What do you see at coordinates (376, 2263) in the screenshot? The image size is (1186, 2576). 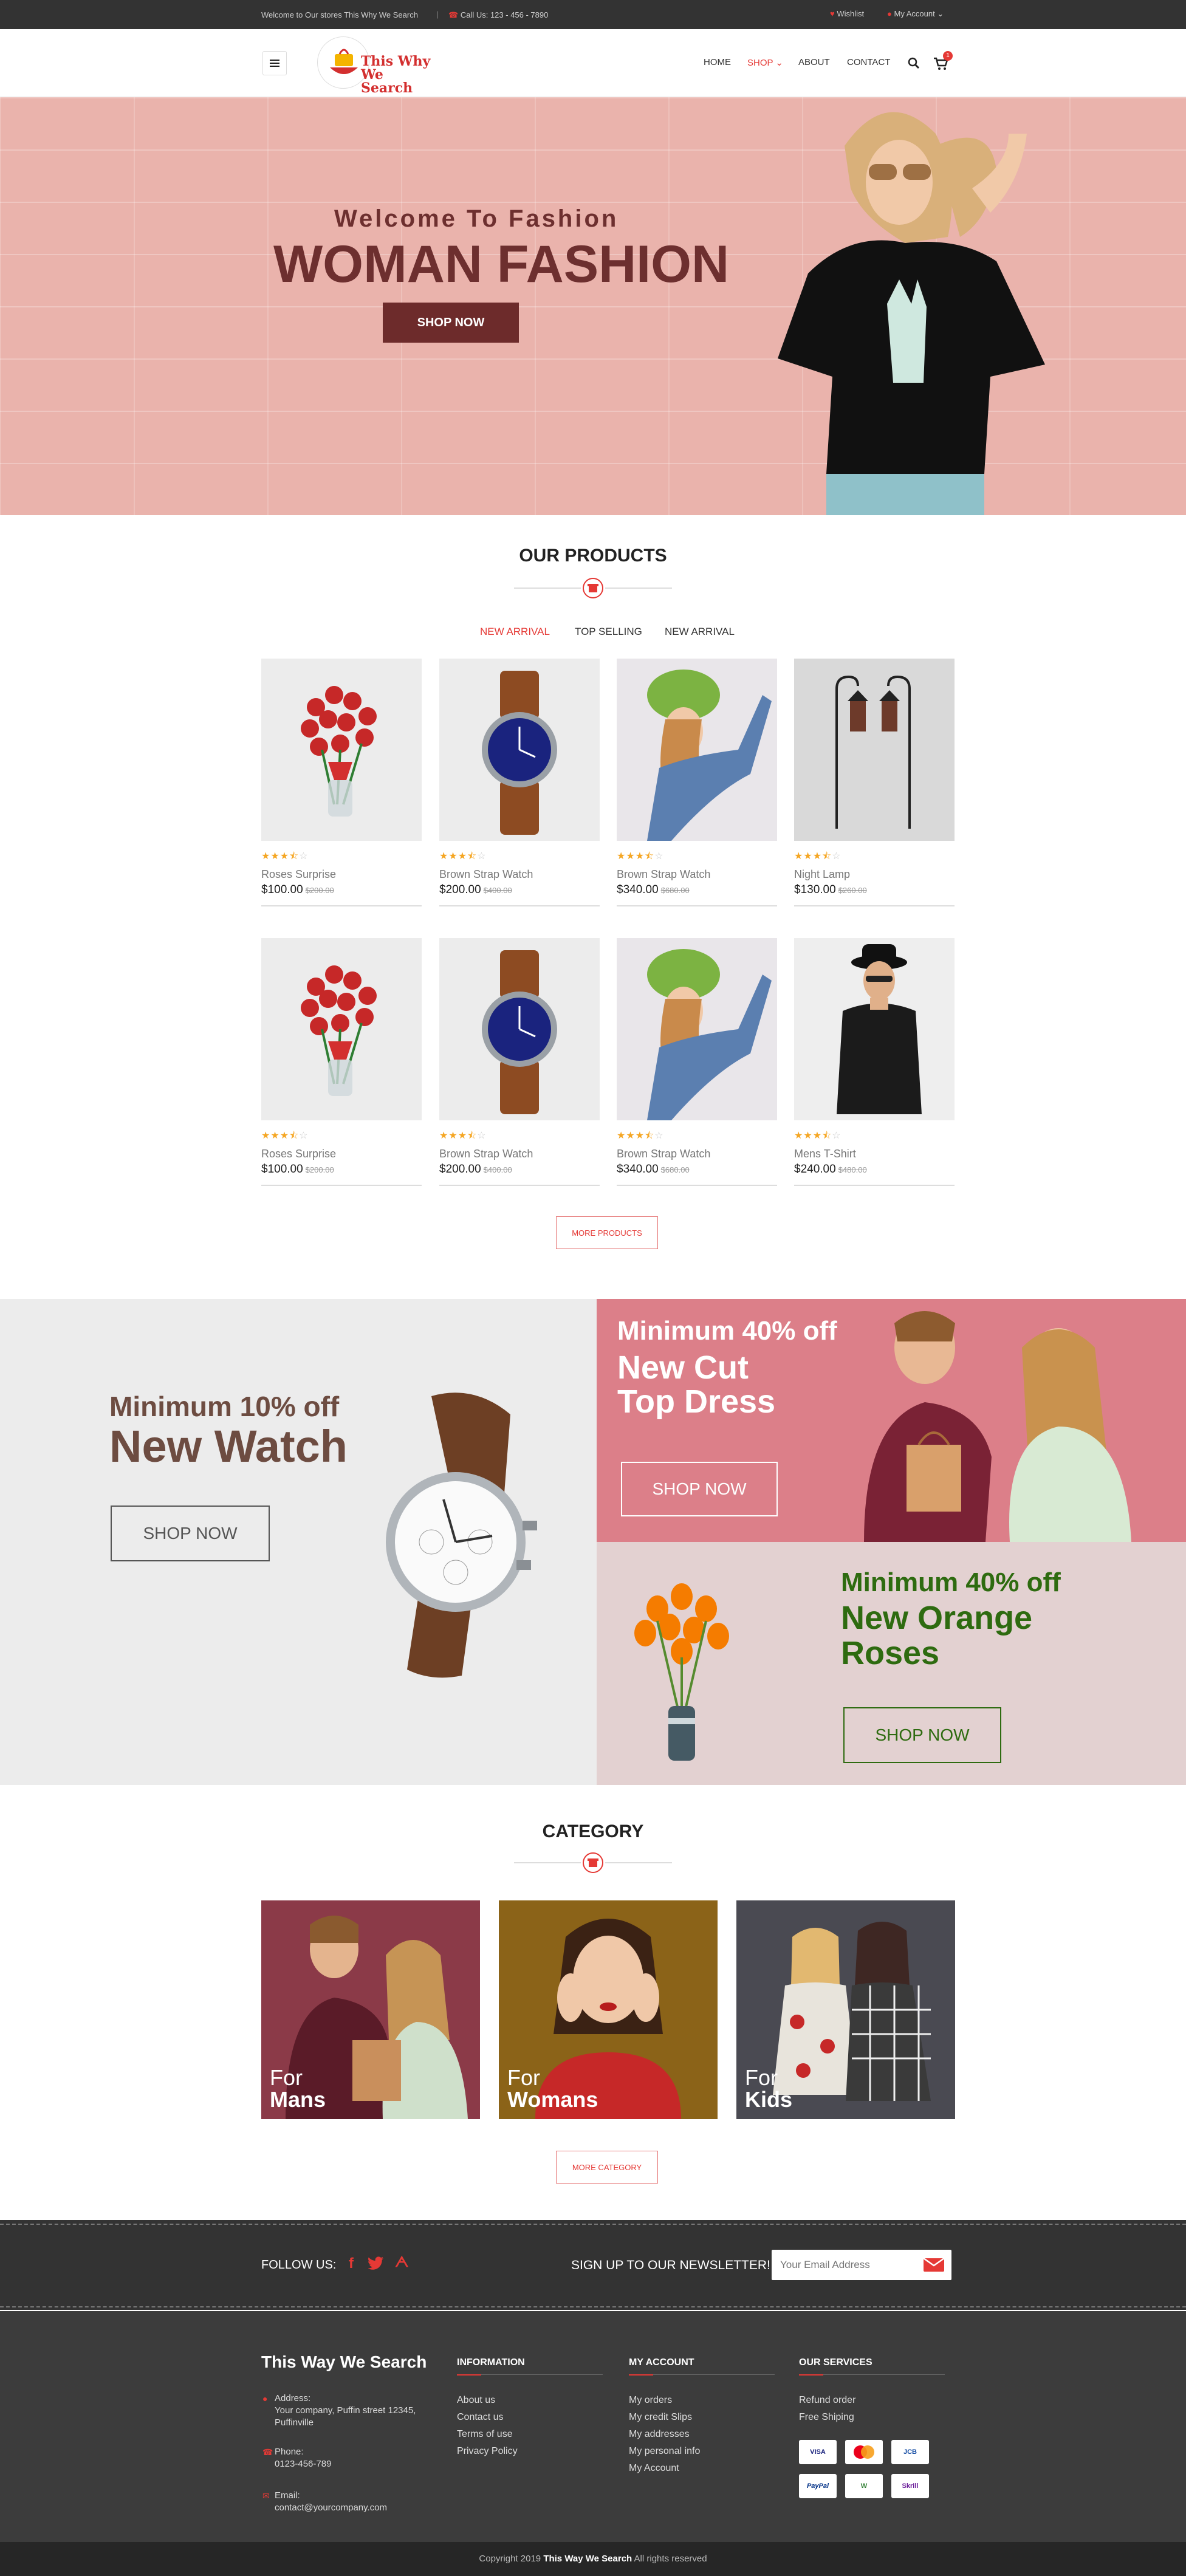 I see `twitter-icon` at bounding box center [376, 2263].